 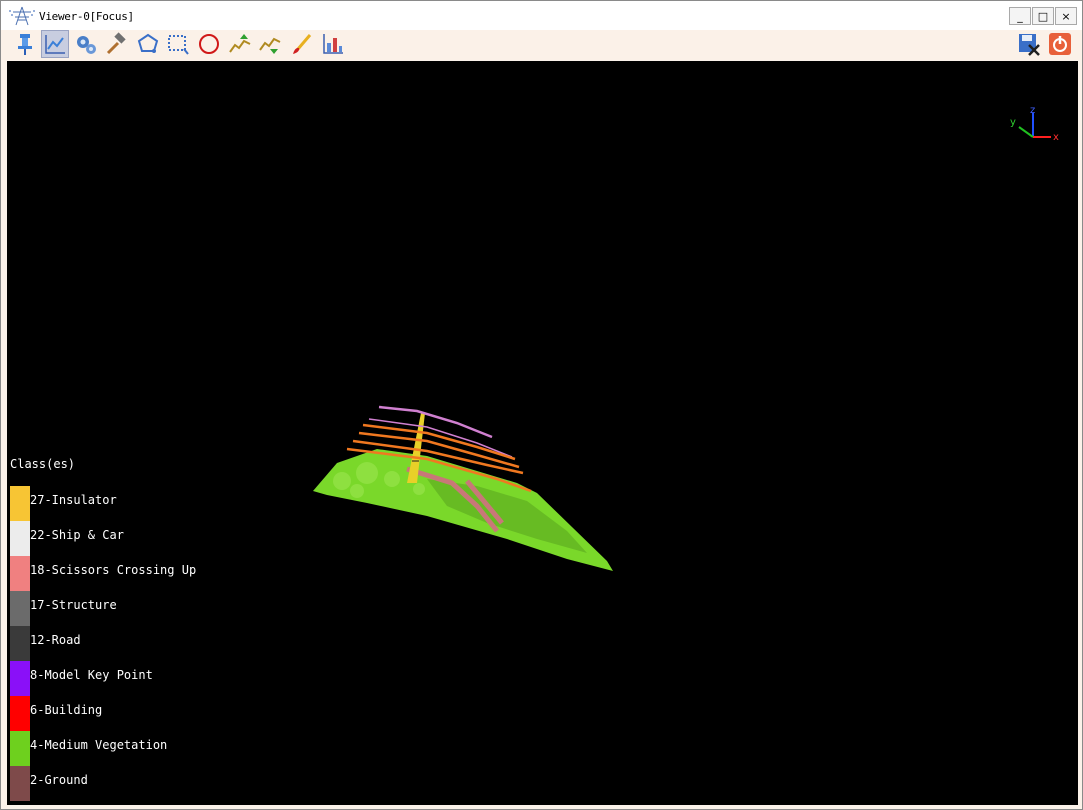 I want to click on save-close-button, so click(x=1029, y=44).